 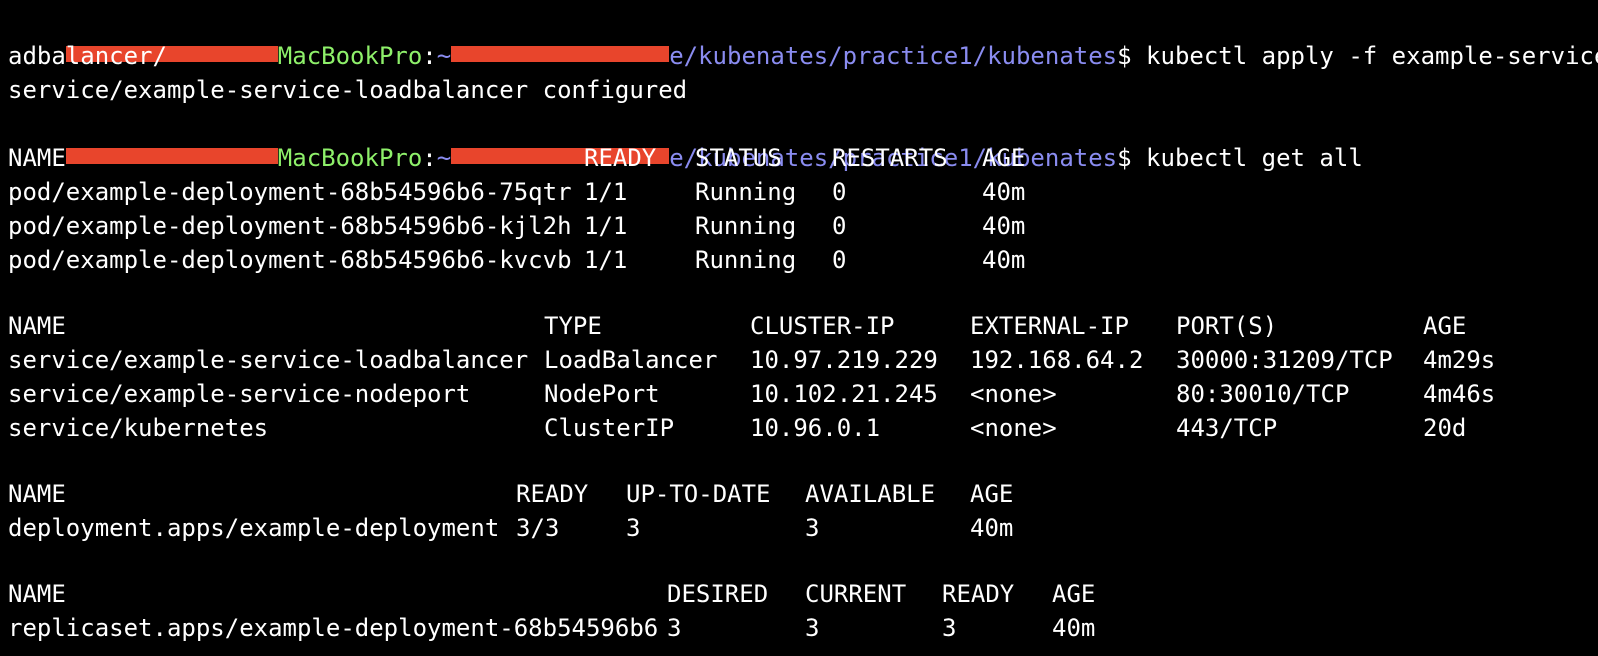 What do you see at coordinates (718, 594) in the screenshot?
I see `col-header-desired: DESIRED` at bounding box center [718, 594].